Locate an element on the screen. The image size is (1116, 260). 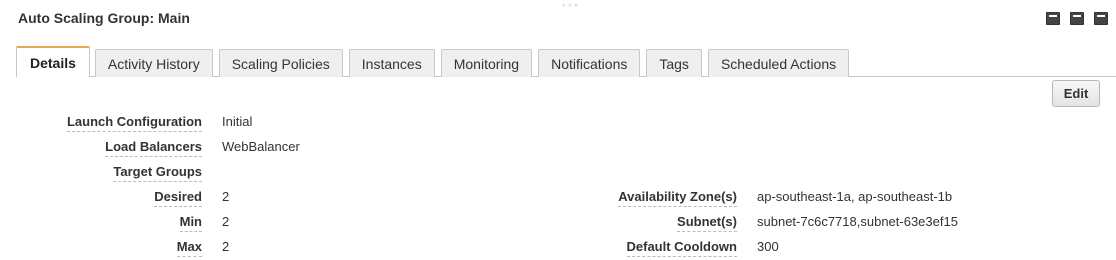
detail-row-target-groups: Target Groups is located at coordinates (101, 173).